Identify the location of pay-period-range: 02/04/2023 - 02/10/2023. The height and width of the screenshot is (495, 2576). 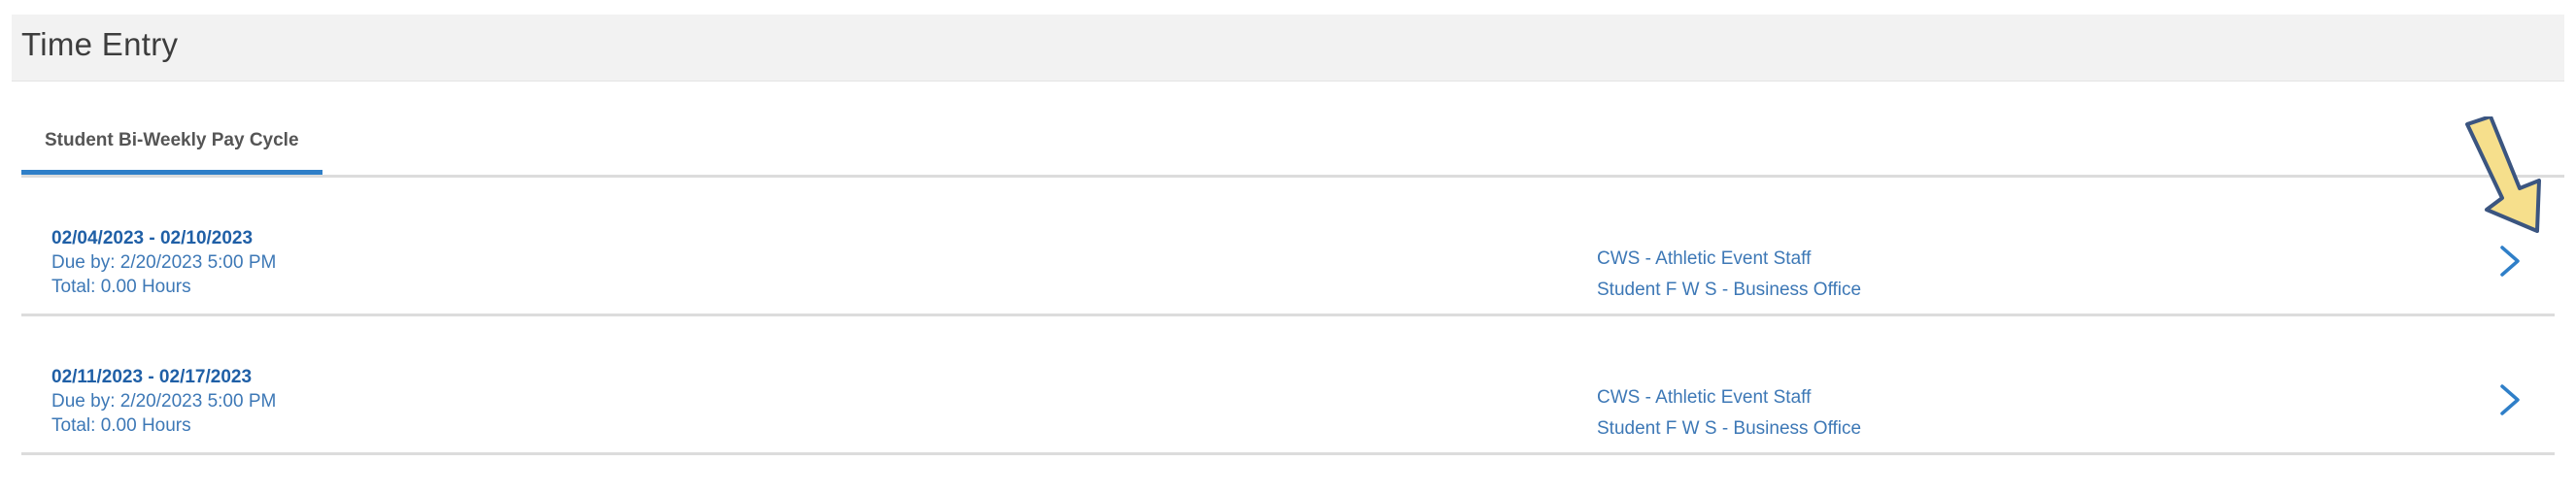
(152, 238).